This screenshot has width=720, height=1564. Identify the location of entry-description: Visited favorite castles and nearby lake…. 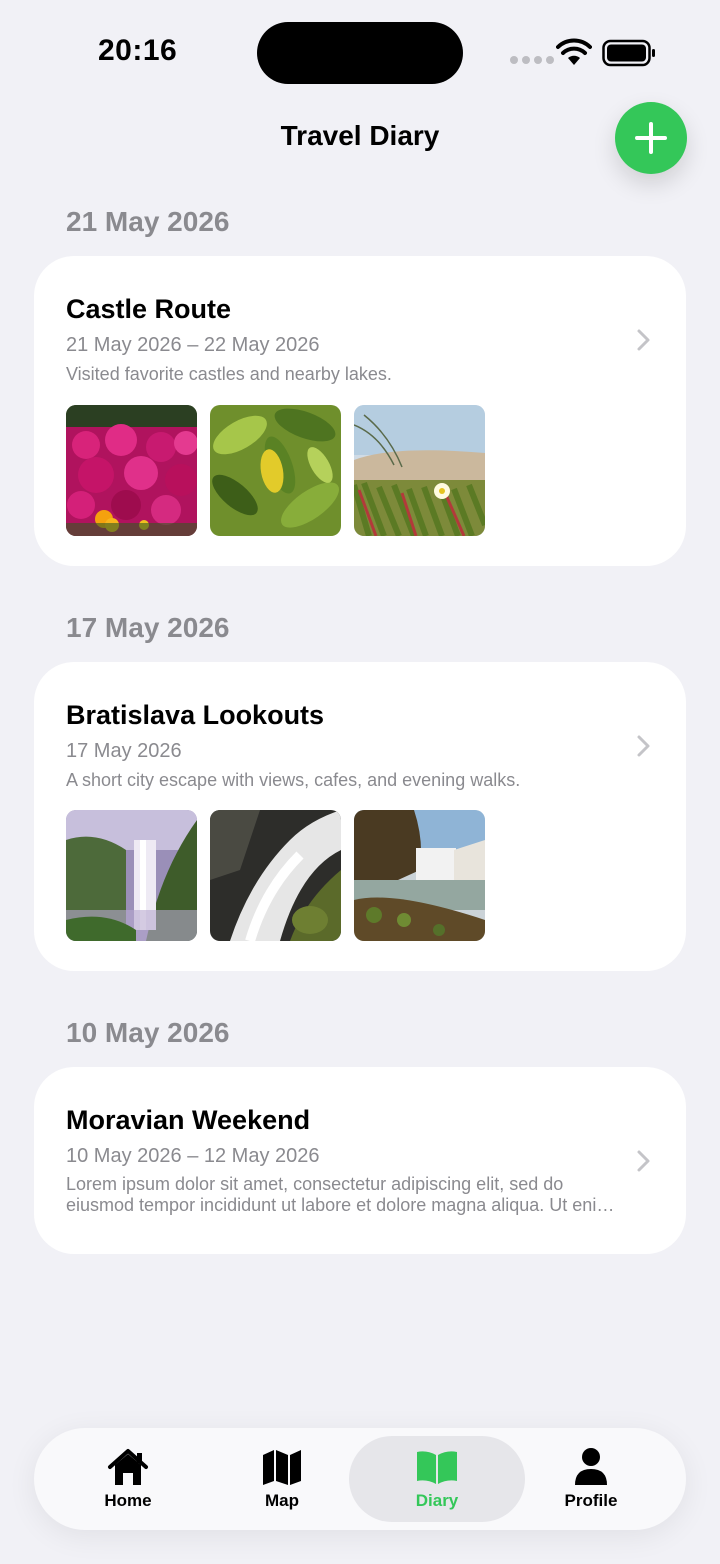
(229, 374).